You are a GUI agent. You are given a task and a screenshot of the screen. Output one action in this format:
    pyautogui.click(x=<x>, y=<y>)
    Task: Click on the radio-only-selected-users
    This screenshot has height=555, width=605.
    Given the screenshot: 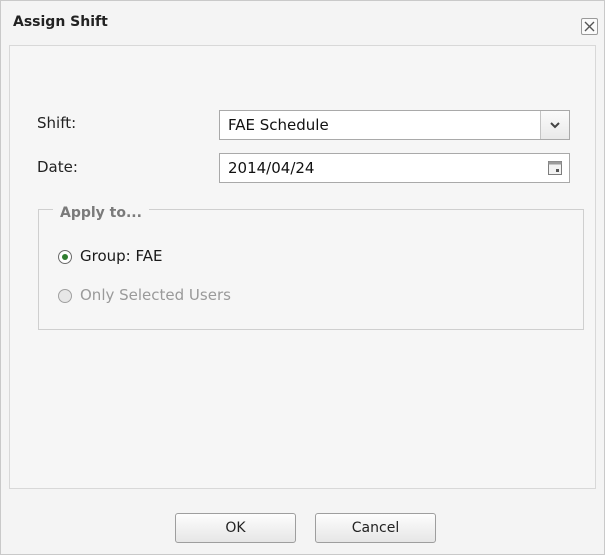 What is the action you would take?
    pyautogui.click(x=65, y=296)
    